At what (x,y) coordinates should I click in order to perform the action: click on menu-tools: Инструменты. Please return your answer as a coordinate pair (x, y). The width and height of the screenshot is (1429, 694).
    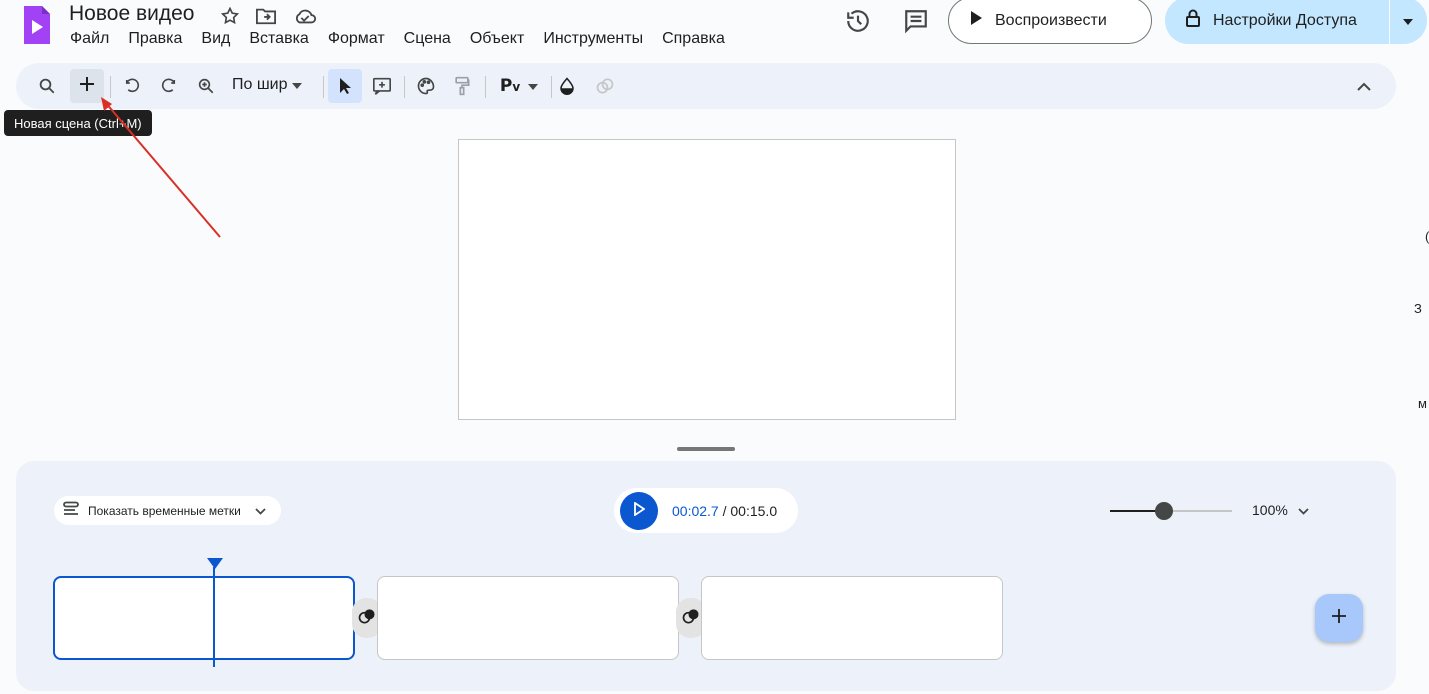
    Looking at the image, I should click on (593, 39).